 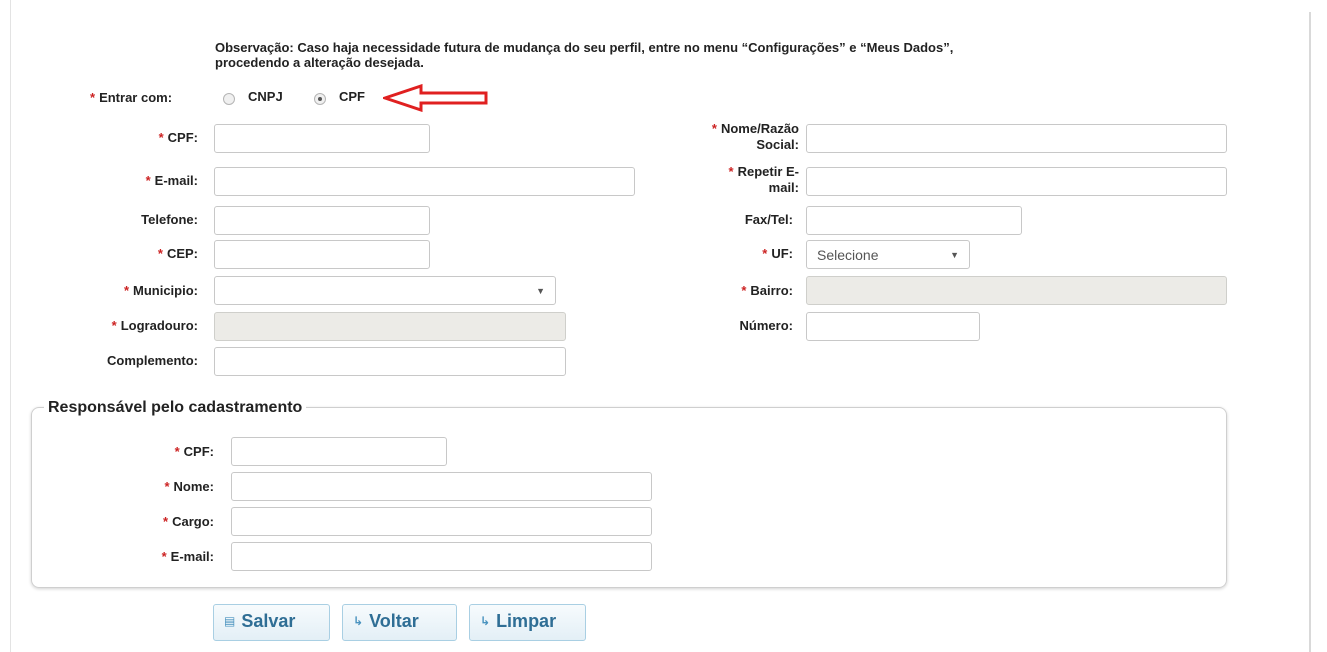 I want to click on uf-label-text: UF:, so click(x=782, y=253).